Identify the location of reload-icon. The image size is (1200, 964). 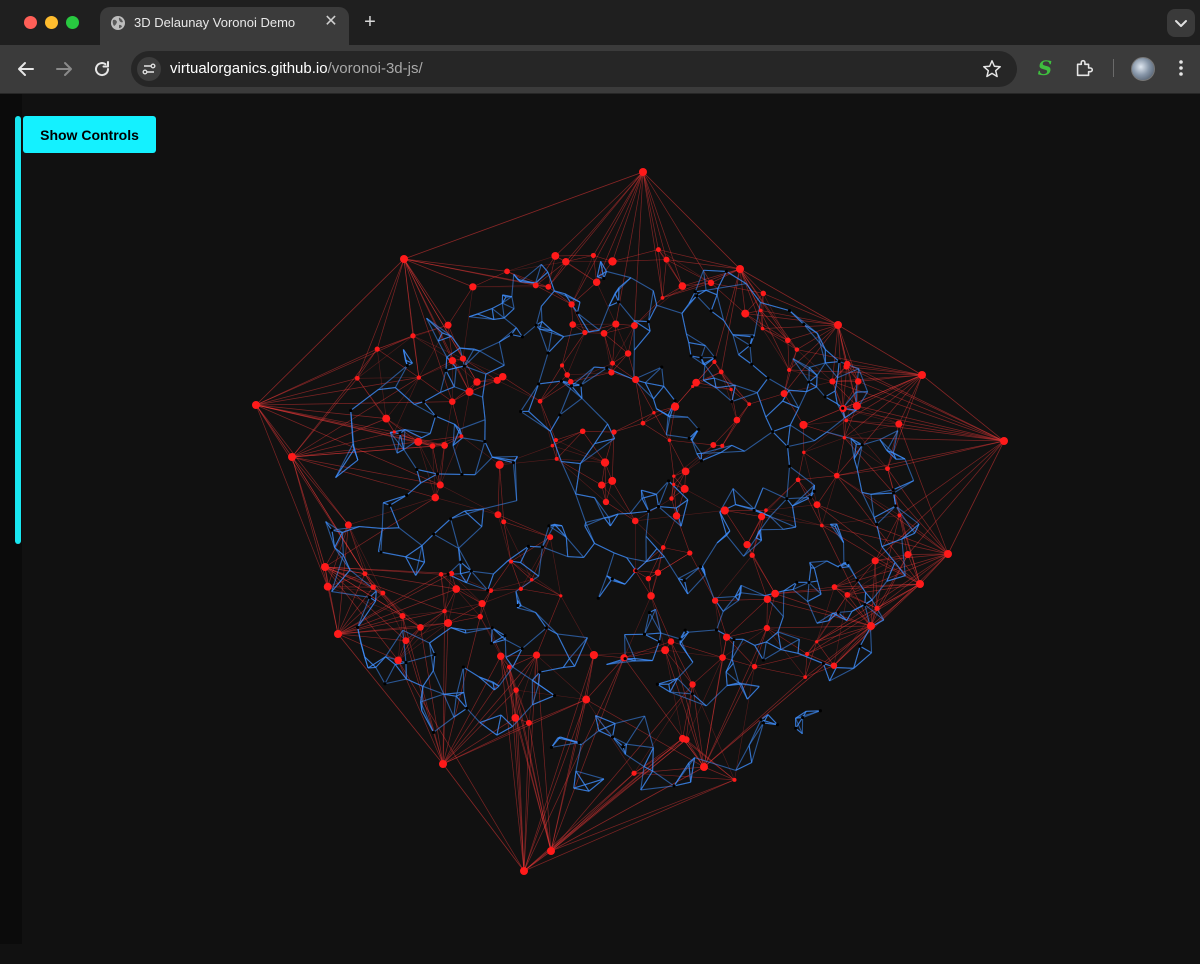
(102, 69).